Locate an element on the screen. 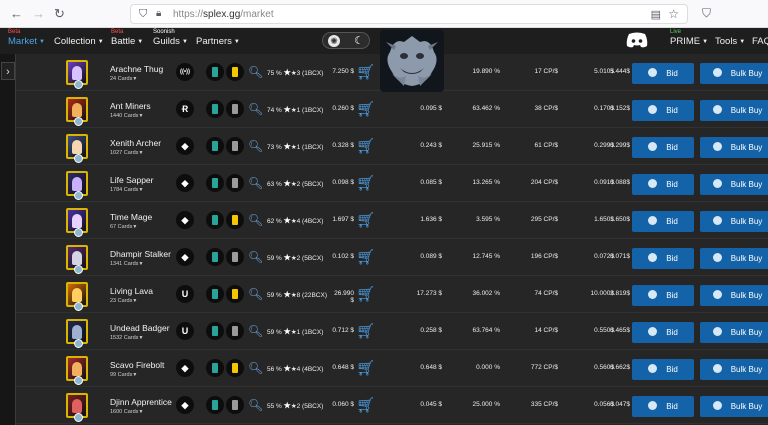 The image size is (768, 425). card-name: Undead Badger is located at coordinates (140, 328).